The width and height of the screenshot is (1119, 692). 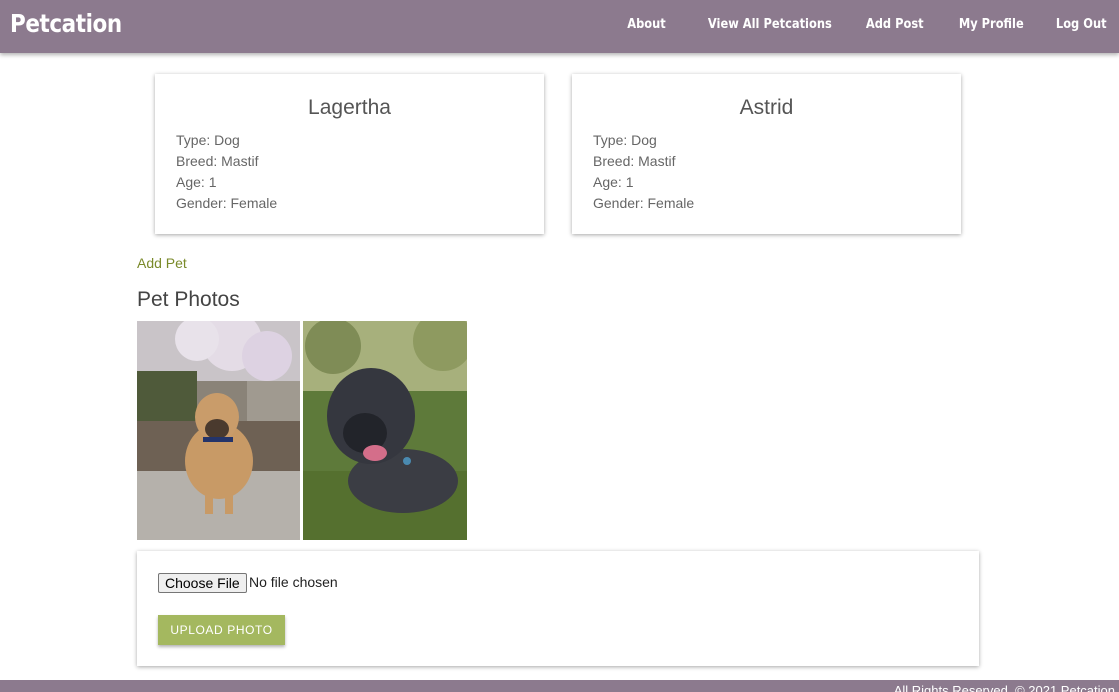 I want to click on choose-file-button: Choose File, so click(x=202, y=583).